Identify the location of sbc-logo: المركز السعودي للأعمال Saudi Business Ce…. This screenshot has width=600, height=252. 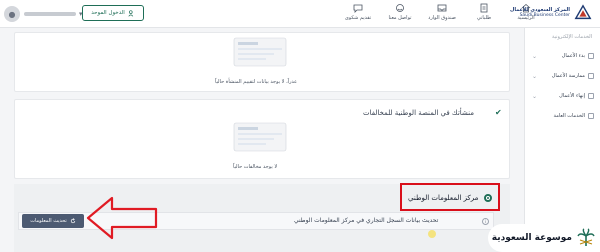
(551, 13).